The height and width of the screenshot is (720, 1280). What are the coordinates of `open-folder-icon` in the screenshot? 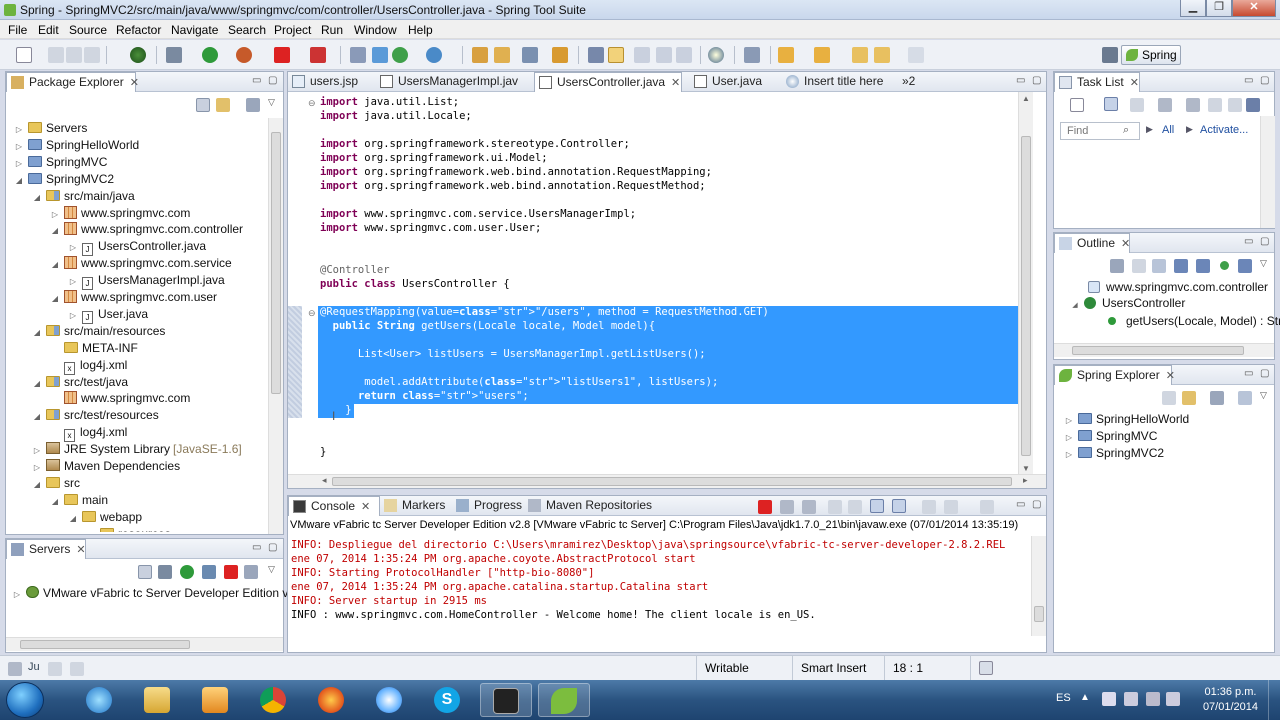 It's located at (560, 55).